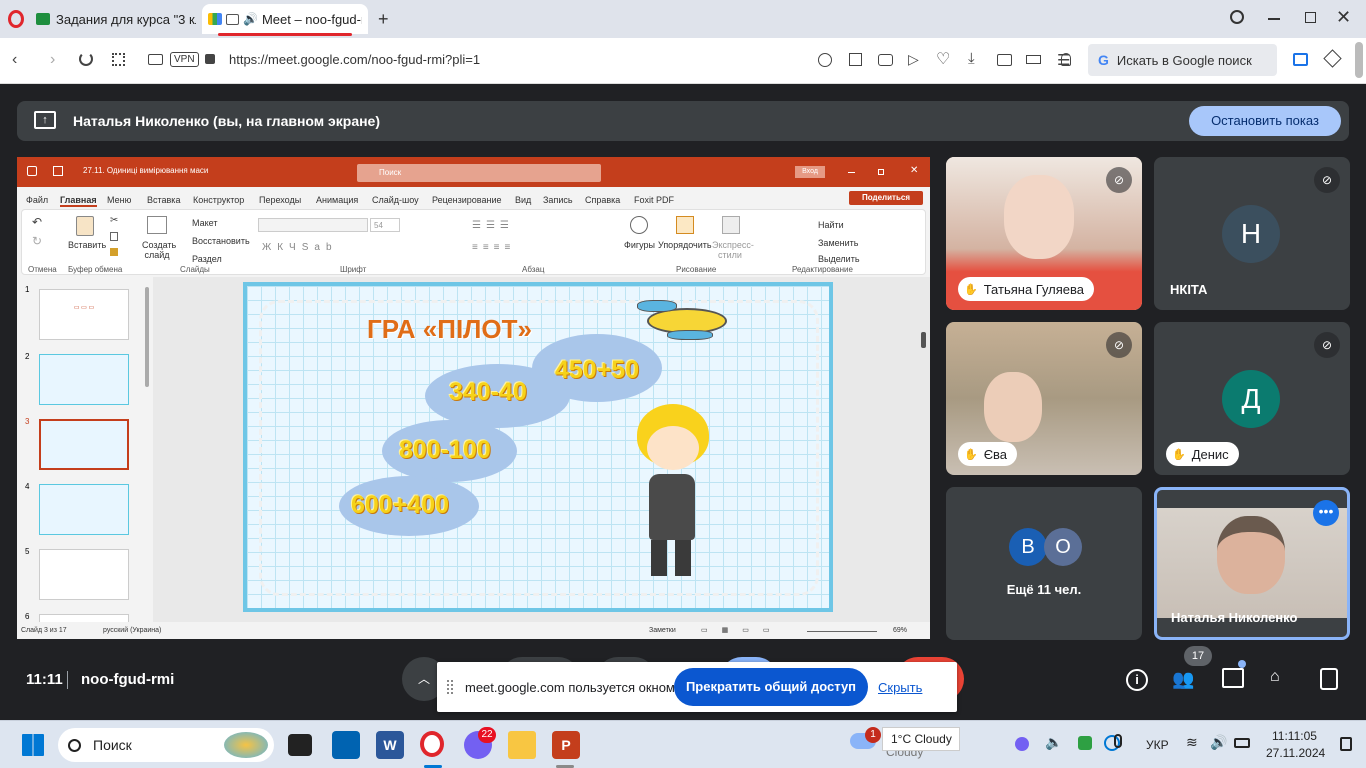  Describe the element at coordinates (52, 60) in the screenshot. I see `forward-icon: ›` at that location.